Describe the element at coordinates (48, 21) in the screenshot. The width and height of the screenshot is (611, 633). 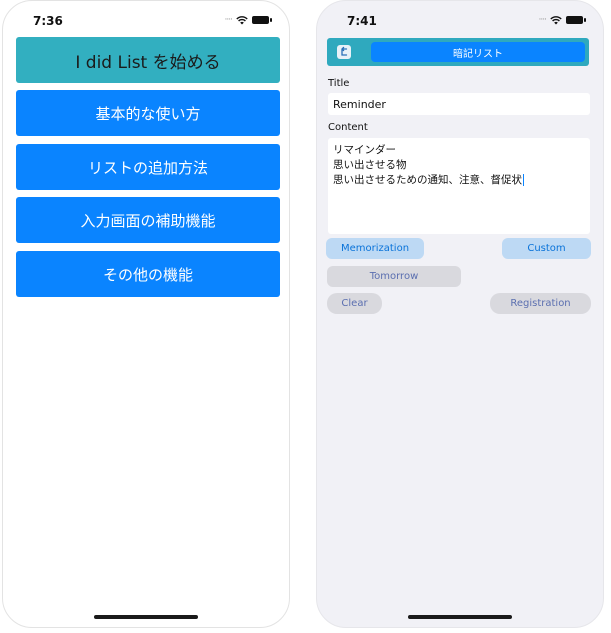
I see `status-time: 7:36` at that location.